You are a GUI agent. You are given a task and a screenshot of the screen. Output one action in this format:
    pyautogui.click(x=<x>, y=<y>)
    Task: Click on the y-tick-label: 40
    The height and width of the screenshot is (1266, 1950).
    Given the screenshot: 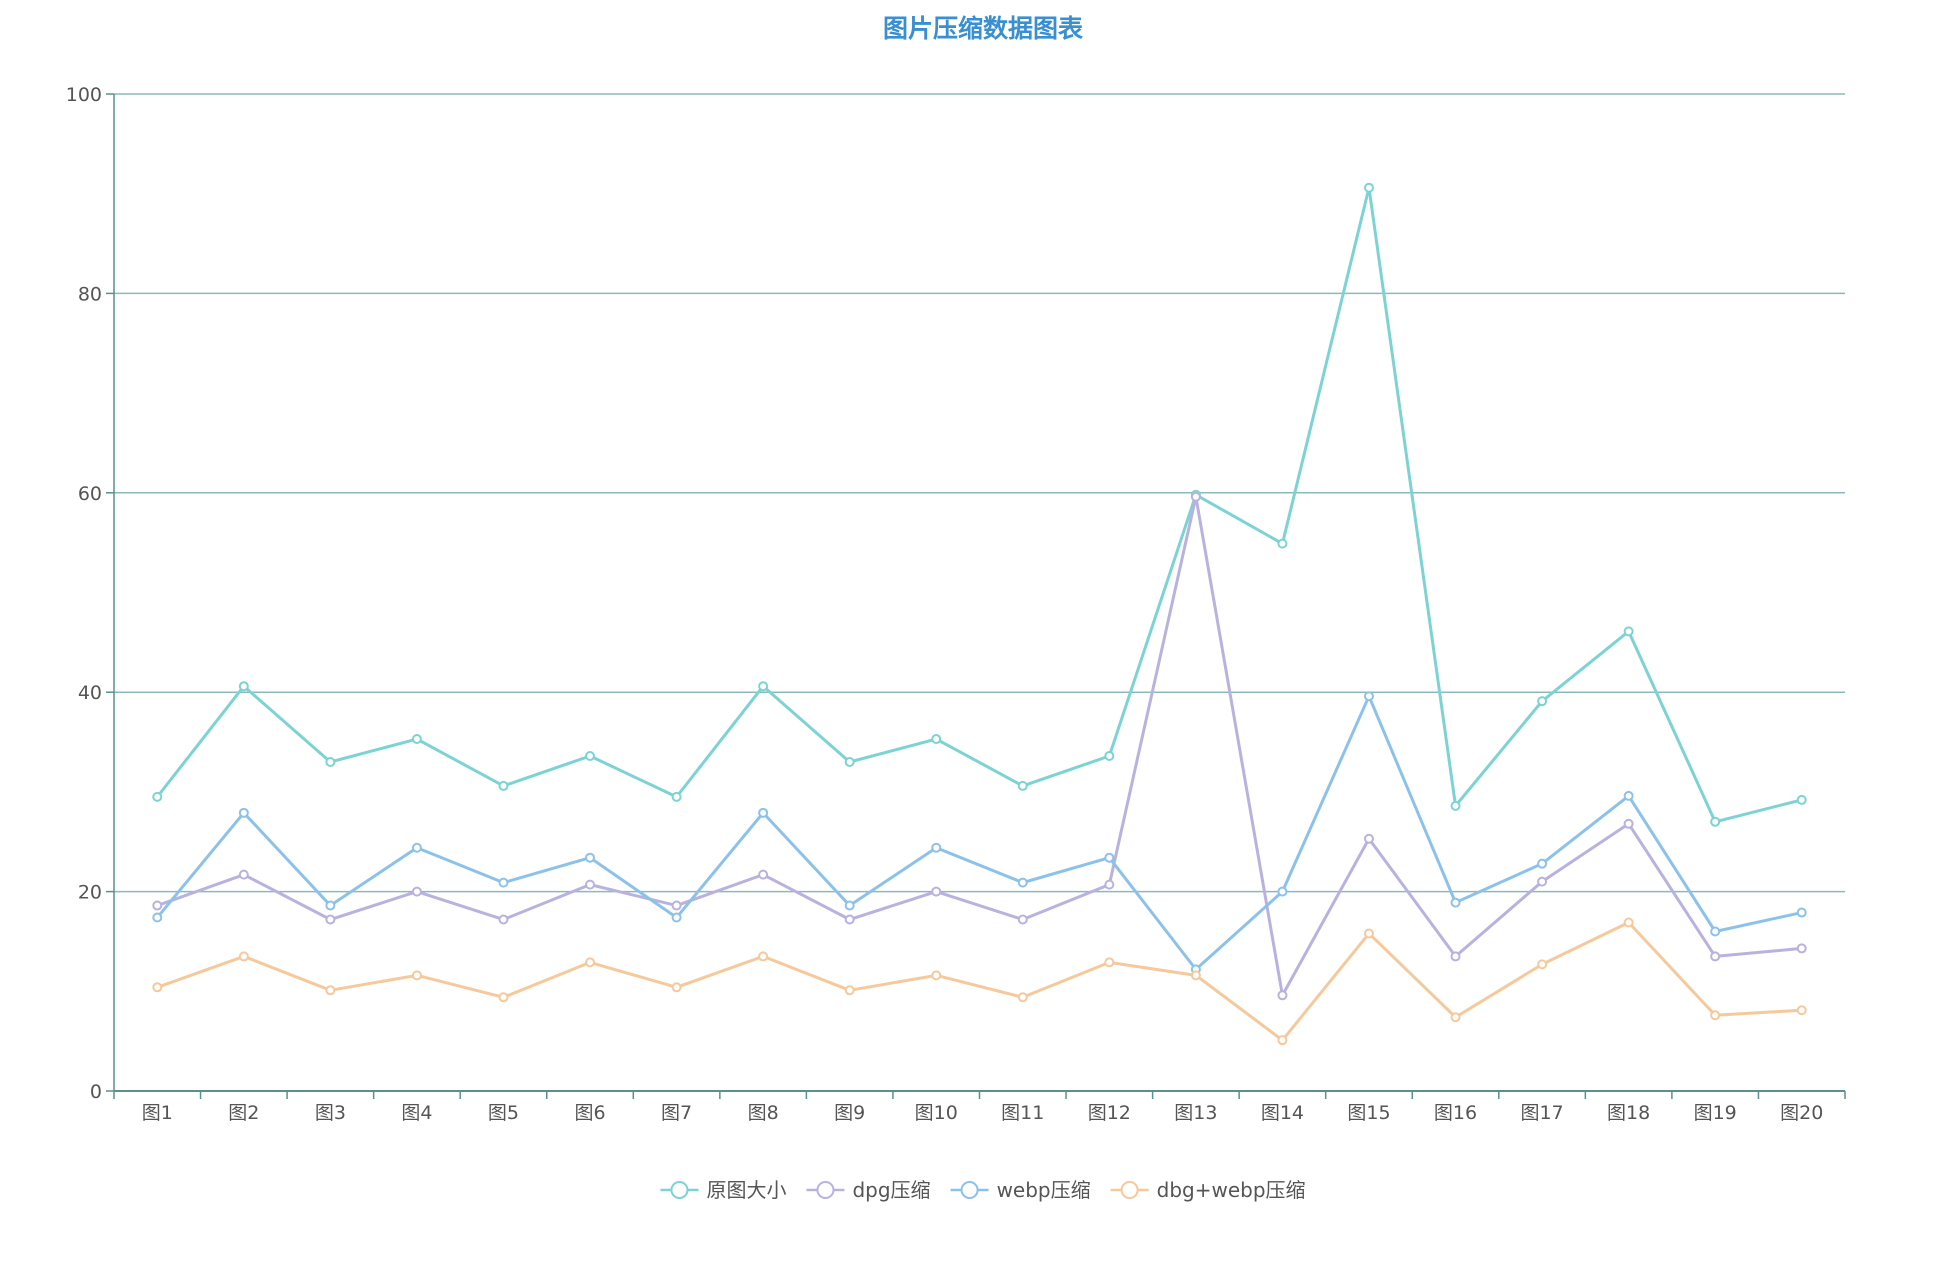 What is the action you would take?
    pyautogui.click(x=90, y=693)
    